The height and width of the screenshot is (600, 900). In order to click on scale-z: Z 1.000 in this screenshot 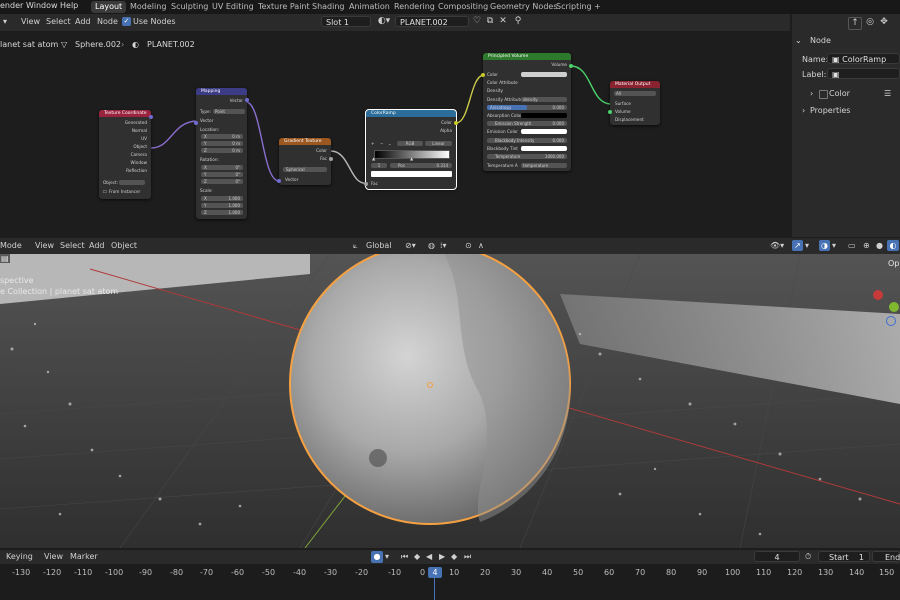, I will do `click(222, 212)`.